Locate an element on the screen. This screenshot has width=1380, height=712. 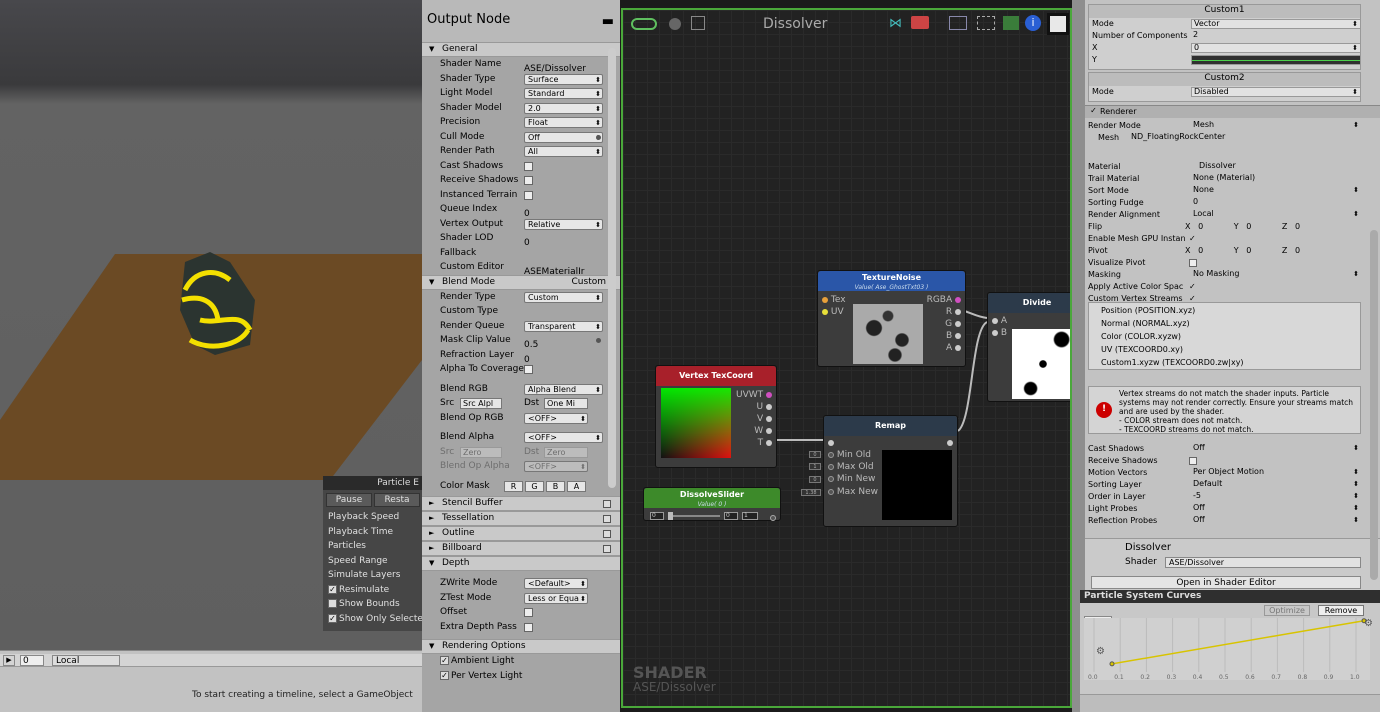
port-v: V is located at coordinates (764, 419).